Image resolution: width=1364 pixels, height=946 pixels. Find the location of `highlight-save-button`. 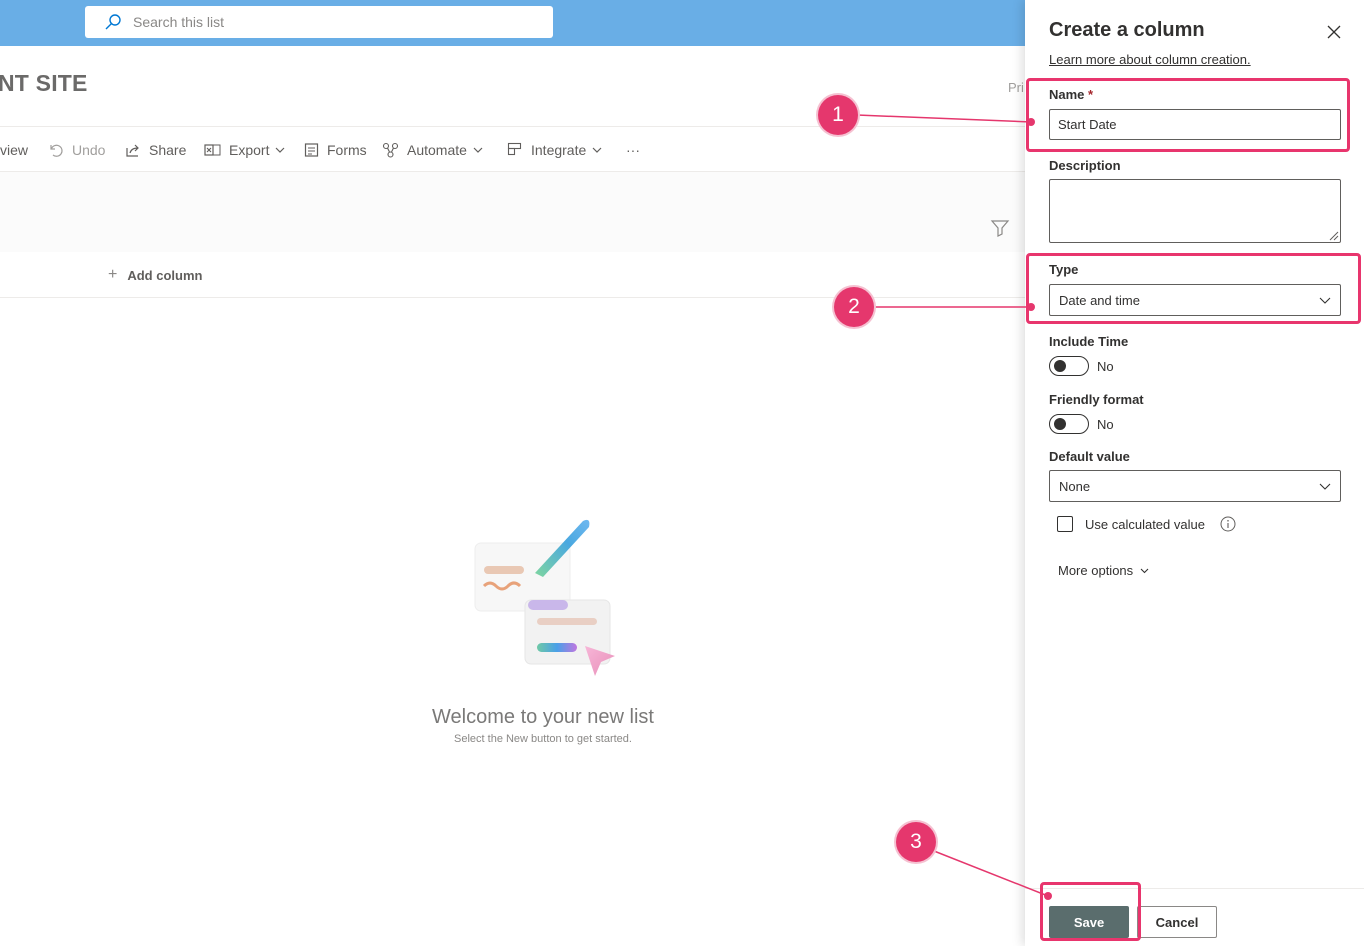

highlight-save-button is located at coordinates (1090, 911).